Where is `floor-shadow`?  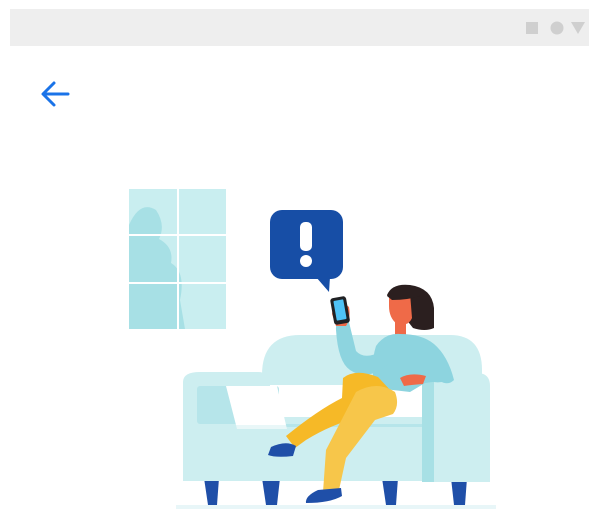
floor-shadow is located at coordinates (336, 507).